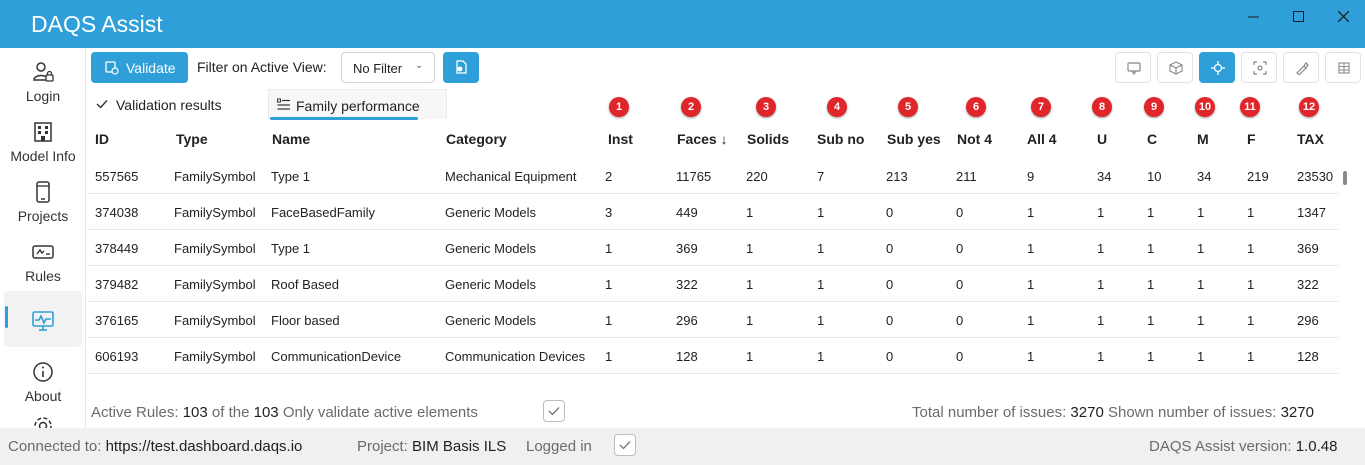 This screenshot has width=1365, height=465. What do you see at coordinates (687, 248) in the screenshot?
I see `table-cell: 369` at bounding box center [687, 248].